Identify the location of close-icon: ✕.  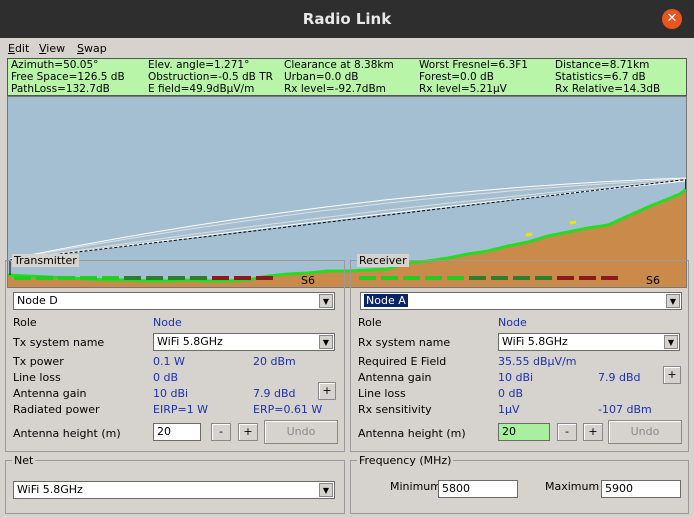
(672, 19).